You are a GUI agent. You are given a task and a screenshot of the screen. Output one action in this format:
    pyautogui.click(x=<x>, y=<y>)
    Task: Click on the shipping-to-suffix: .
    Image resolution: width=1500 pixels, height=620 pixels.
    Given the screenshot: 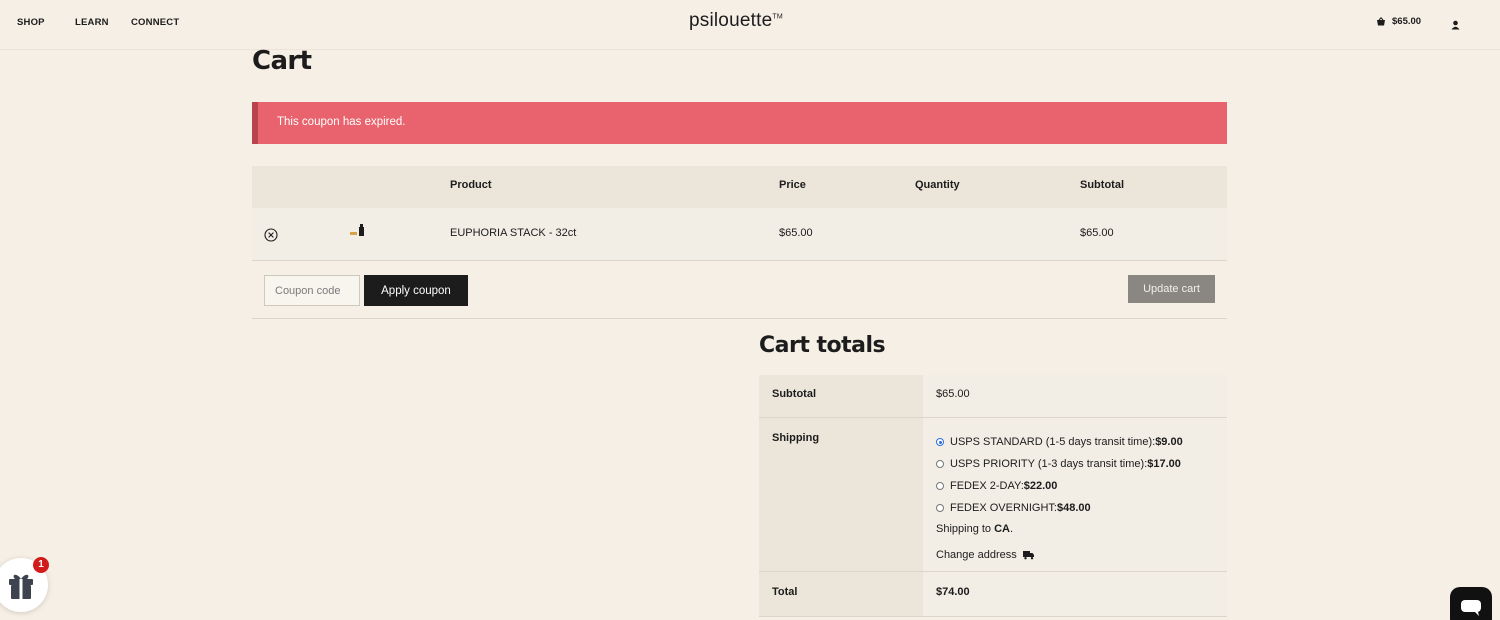 What is the action you would take?
    pyautogui.click(x=1012, y=529)
    